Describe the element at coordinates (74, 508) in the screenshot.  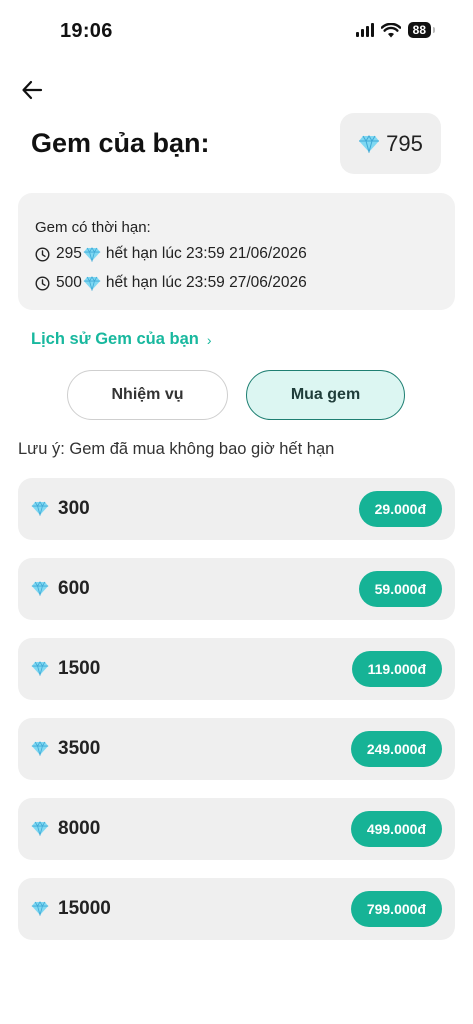
I see `package-amount: 300` at that location.